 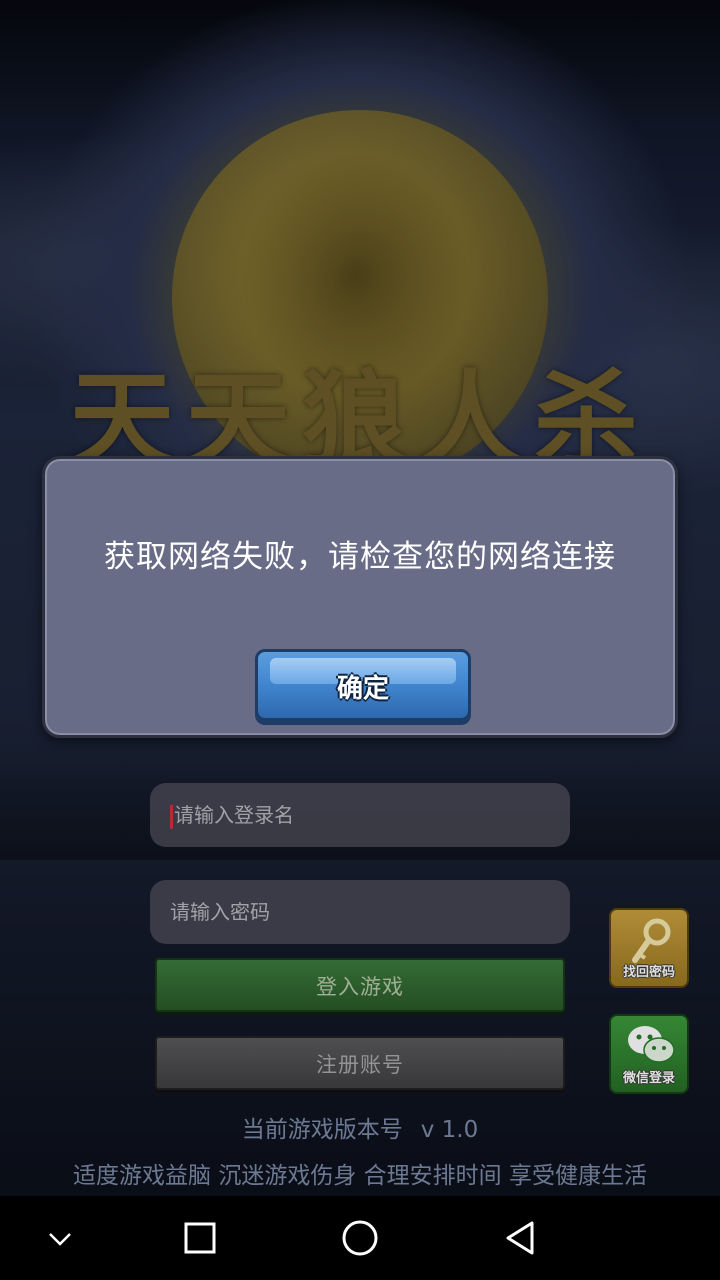 I want to click on back-icon, so click(x=520, y=1238).